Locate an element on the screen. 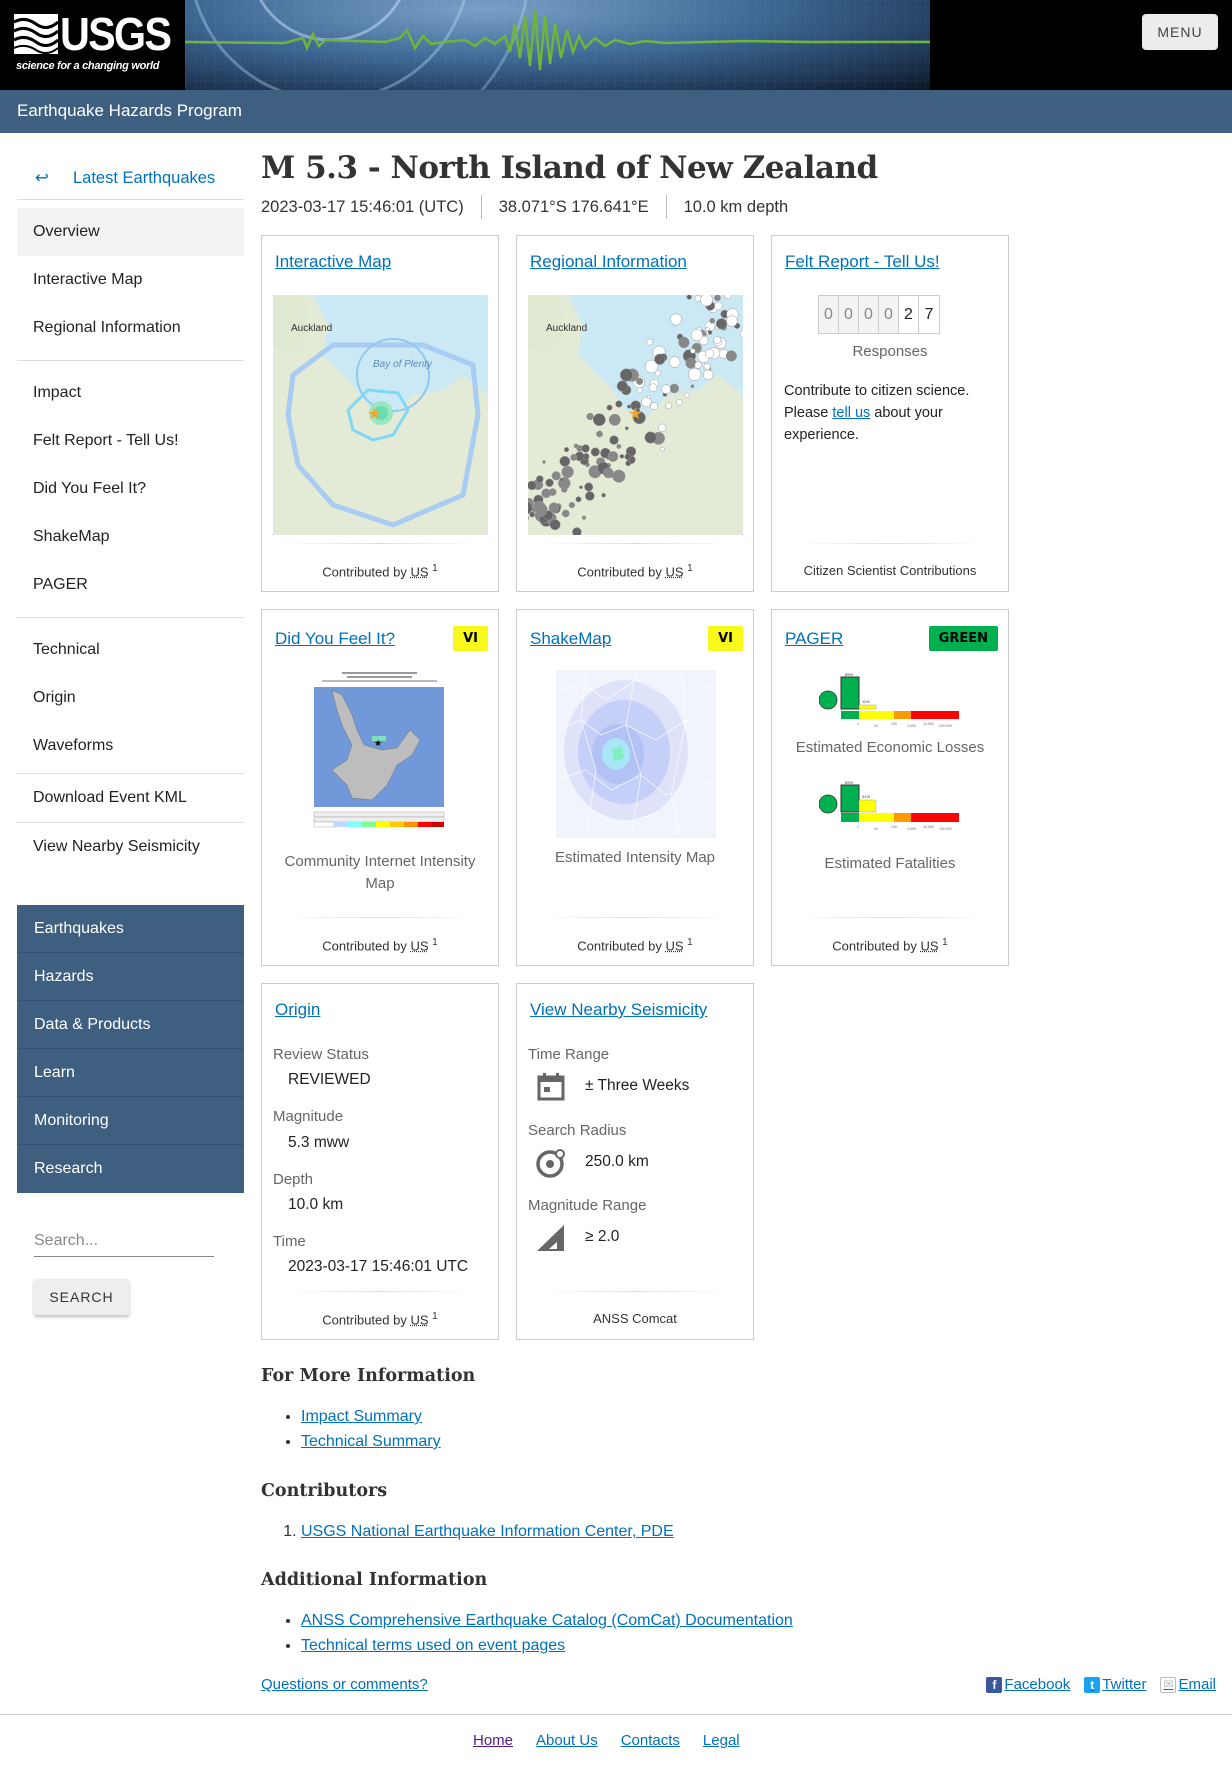 Image resolution: width=1232 pixels, height=1782 pixels. economic-losses-histogram: 89% 11% 1 10 100 1,000 10,000 100,000 is located at coordinates (889, 700).